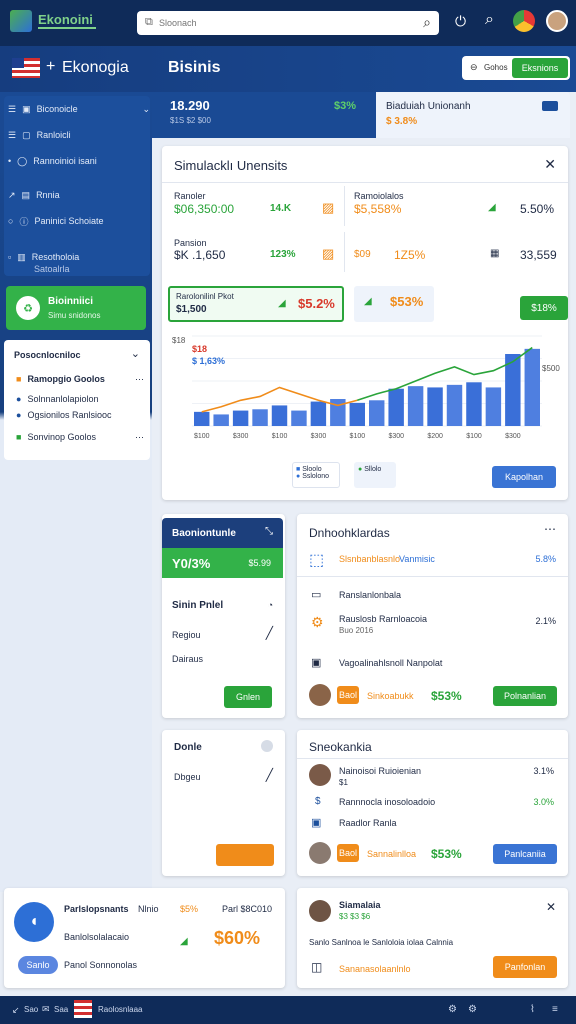  I want to click on legend-box: ● Sllolo, so click(375, 475).